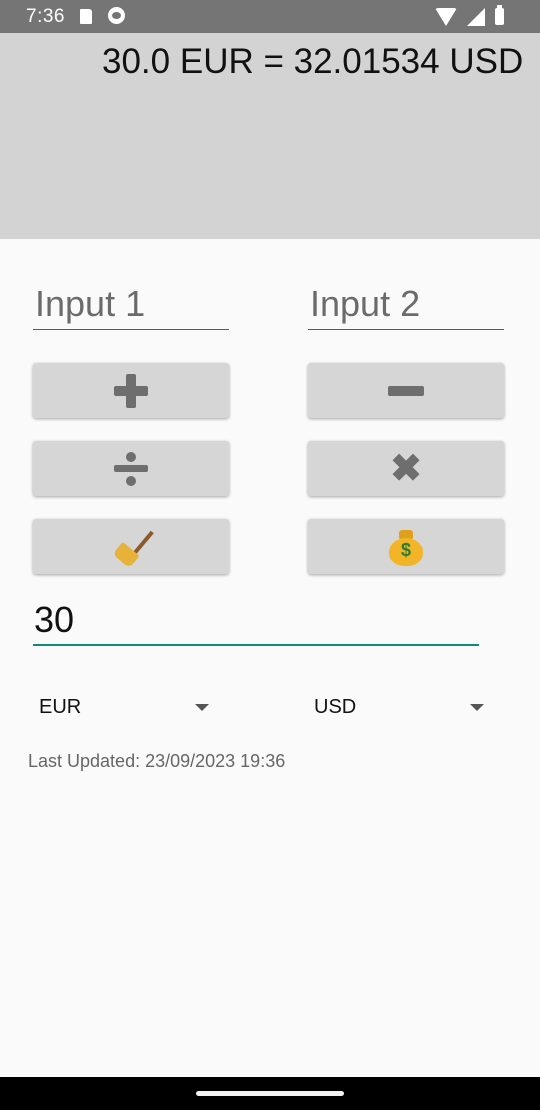  I want to click on navigation-bar, so click(270, 1093).